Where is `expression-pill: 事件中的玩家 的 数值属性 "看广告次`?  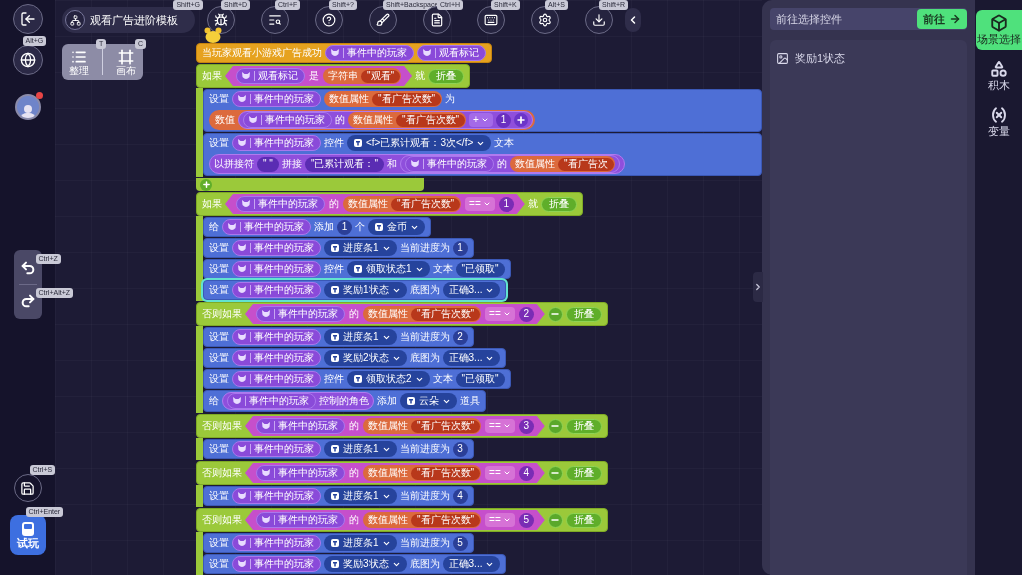 expression-pill: 事件中的玩家 的 数值属性 "看广告次 is located at coordinates (510, 164).